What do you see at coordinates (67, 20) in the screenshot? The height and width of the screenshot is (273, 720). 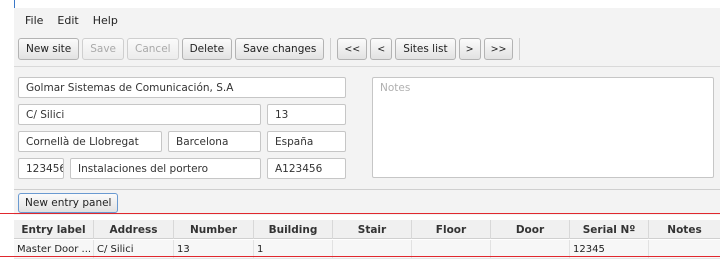 I see `menu-edit: Edit` at bounding box center [67, 20].